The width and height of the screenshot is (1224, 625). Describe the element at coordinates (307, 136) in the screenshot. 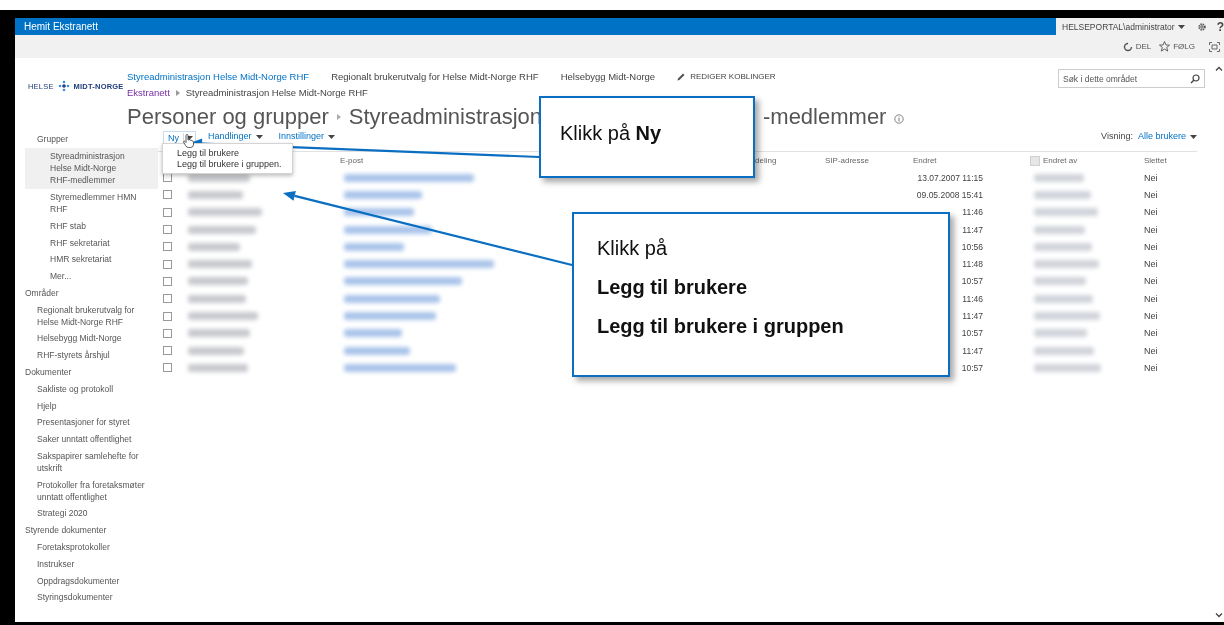

I see `menu-button: Innstillinger` at that location.